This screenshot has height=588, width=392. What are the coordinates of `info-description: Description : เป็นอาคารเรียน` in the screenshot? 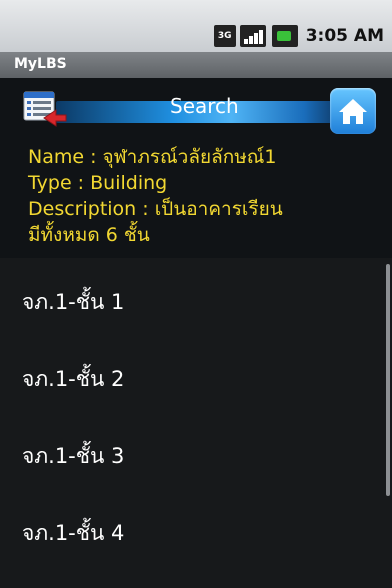 It's located at (155, 209).